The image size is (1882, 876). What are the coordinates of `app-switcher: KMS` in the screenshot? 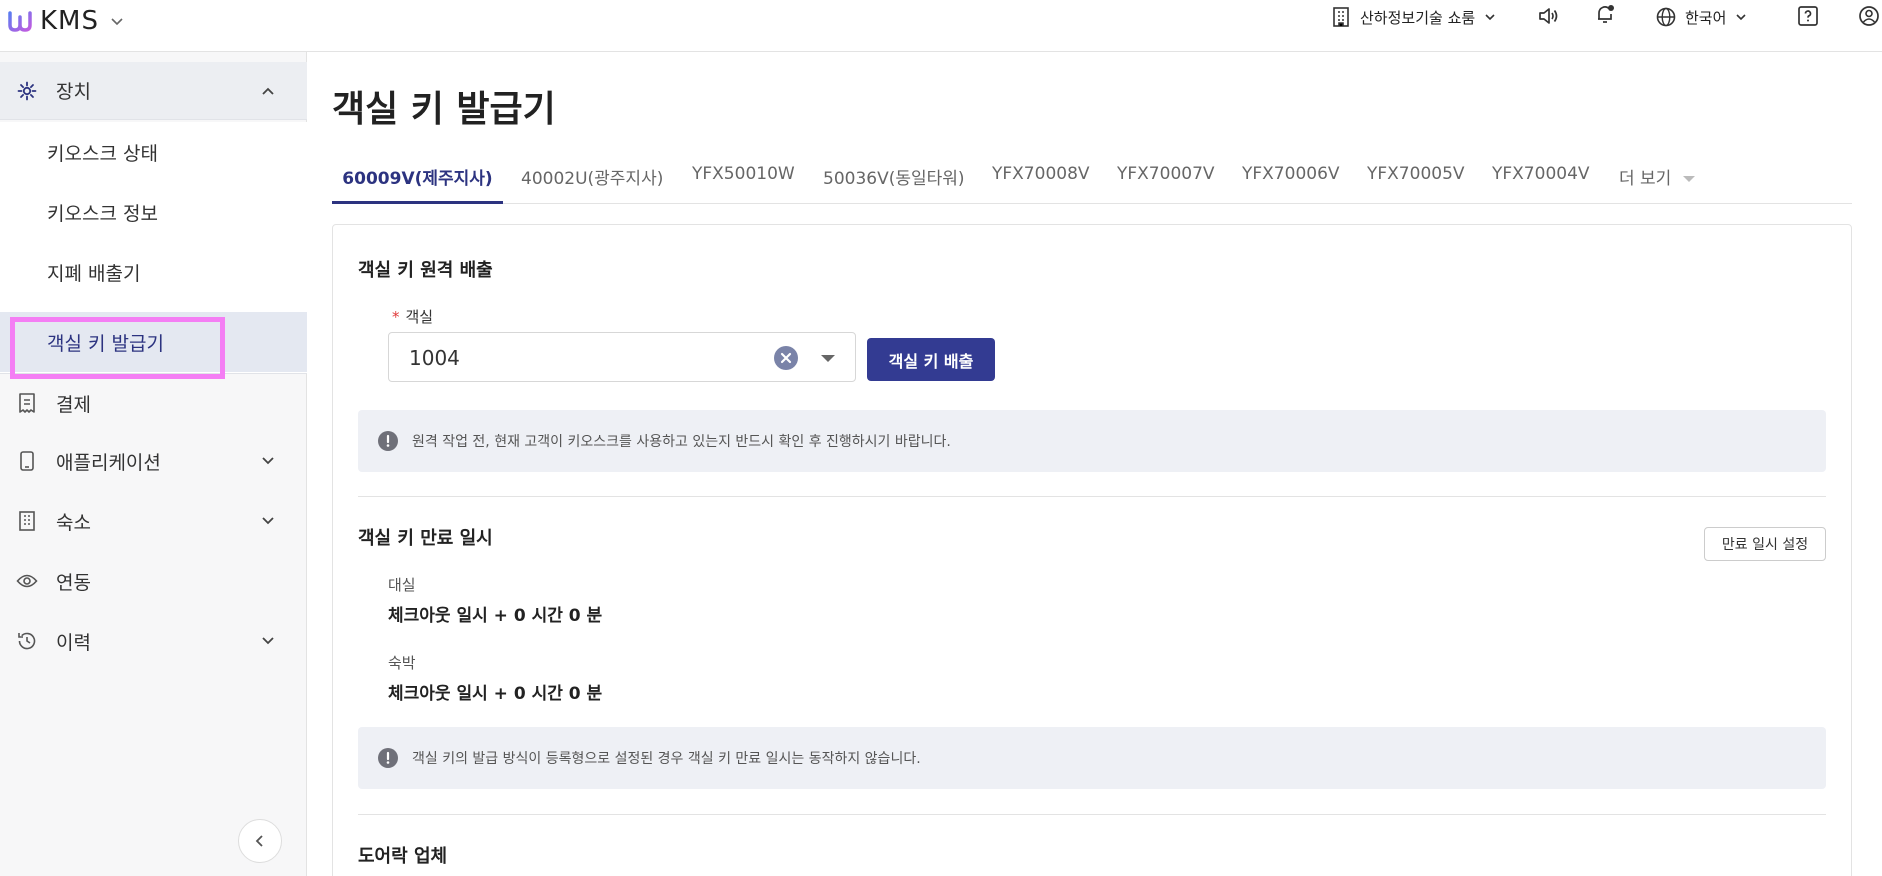 It's located at (66, 21).